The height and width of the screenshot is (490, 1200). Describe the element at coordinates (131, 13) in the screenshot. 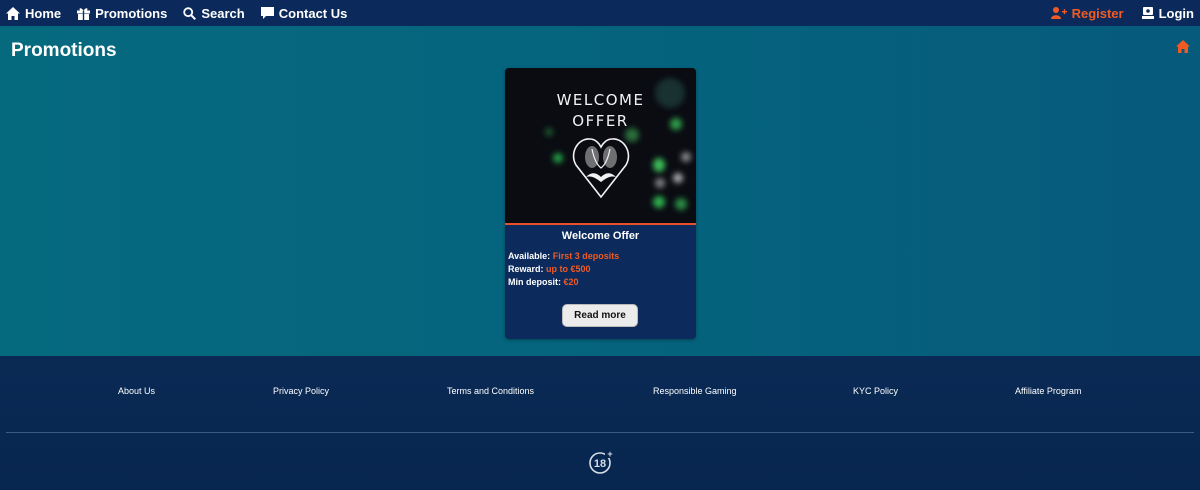

I see `nav-promotions-label: Promotions` at that location.